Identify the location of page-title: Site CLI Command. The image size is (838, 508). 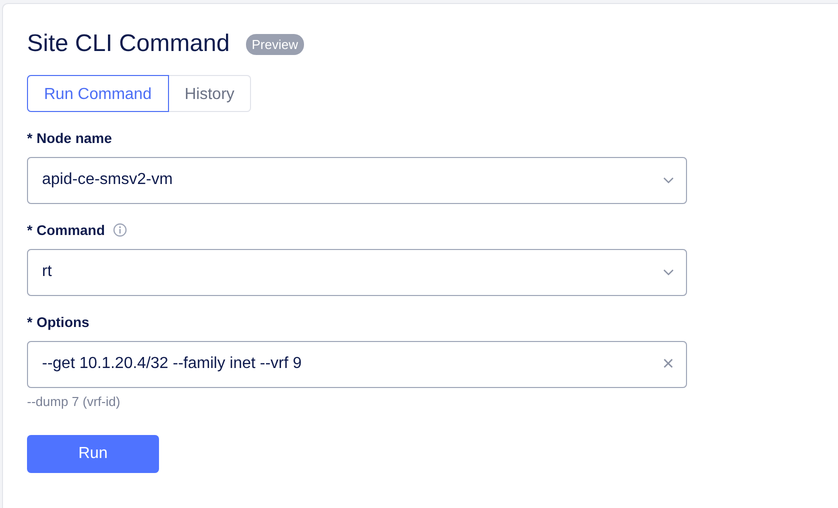
(128, 44).